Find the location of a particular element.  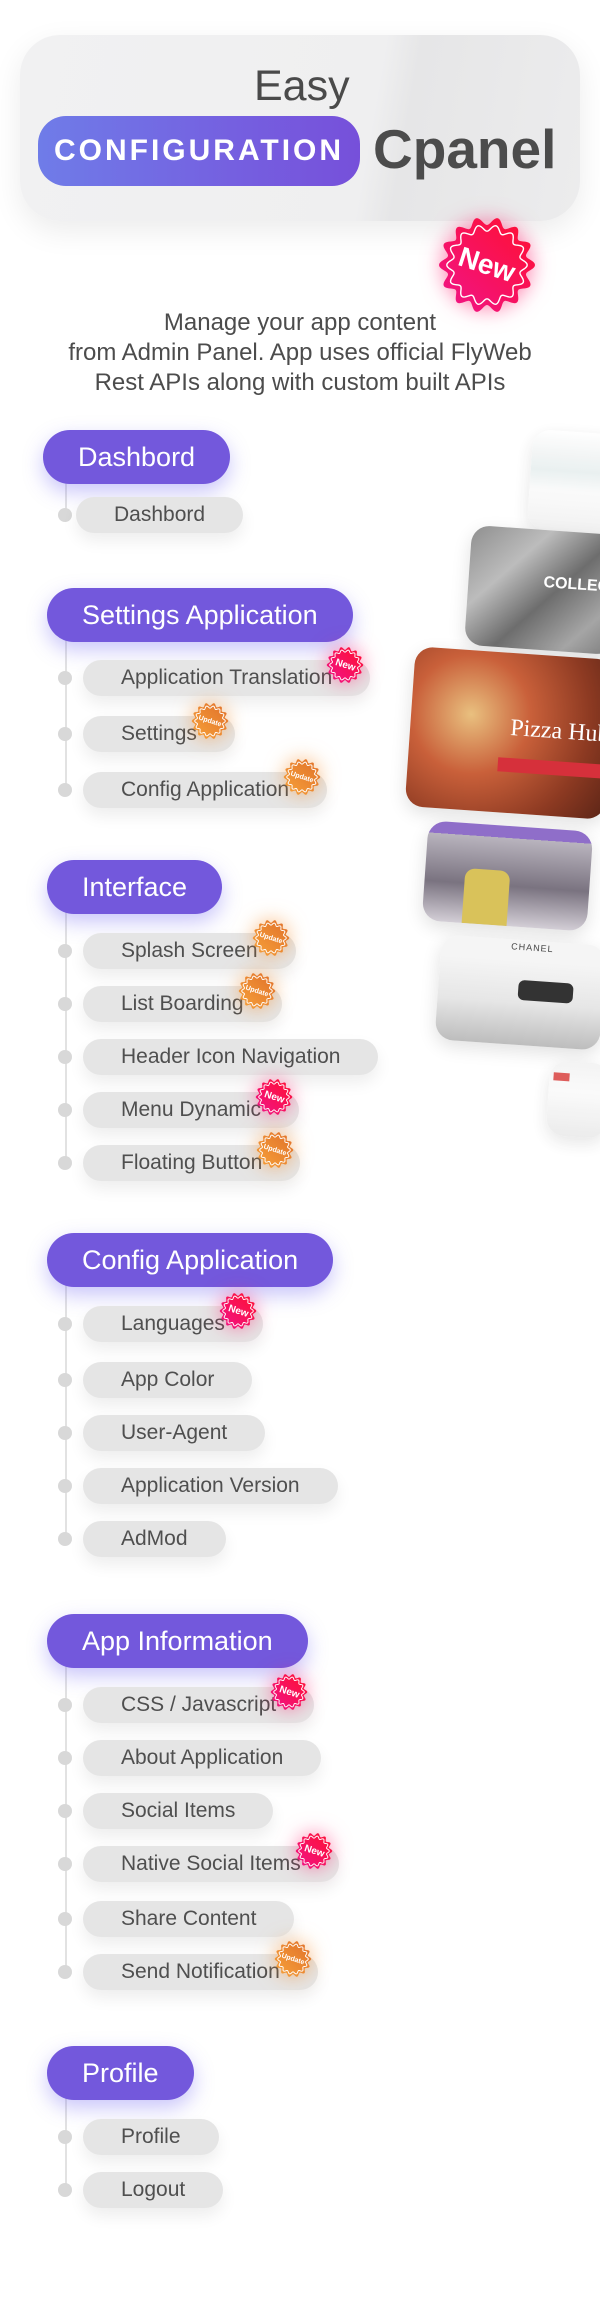

section-header: Dashbord is located at coordinates (137, 457).